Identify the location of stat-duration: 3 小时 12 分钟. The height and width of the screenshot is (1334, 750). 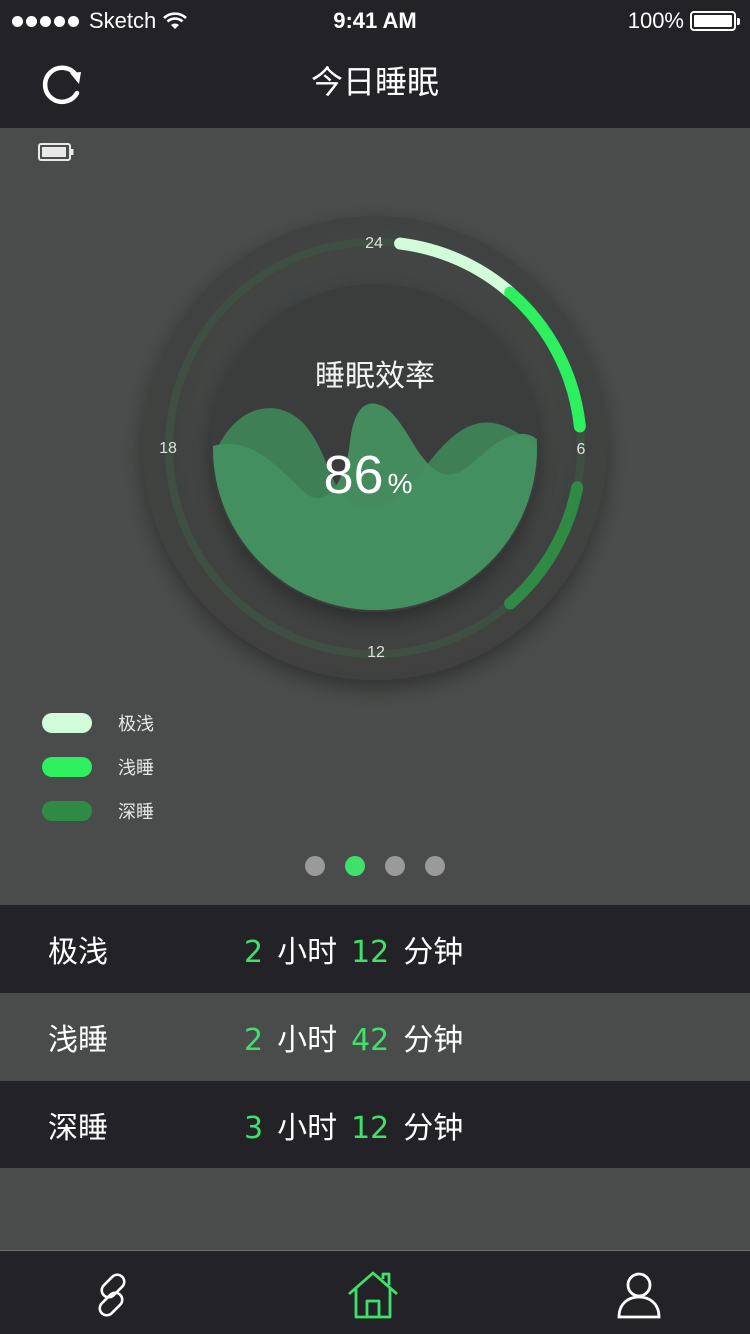
(353, 1125).